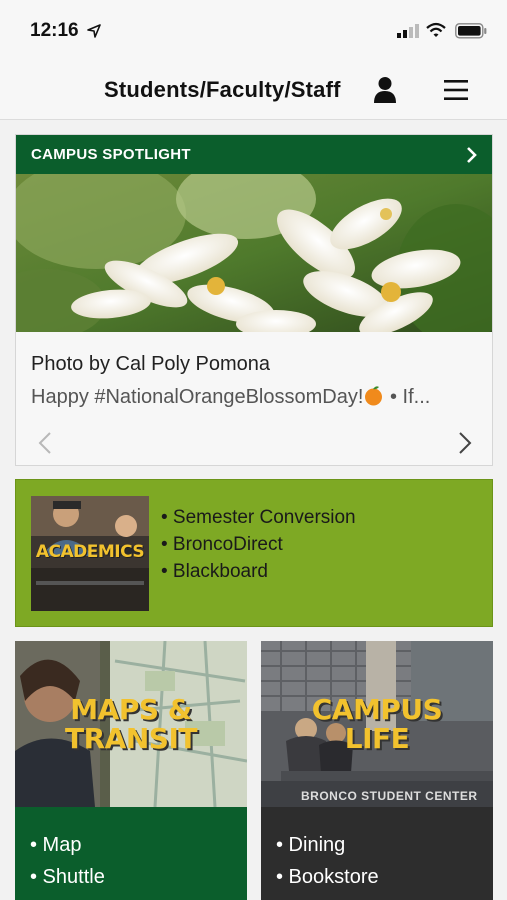  I want to click on campus-life-link-list: • Dining • Bookstore, so click(327, 861).